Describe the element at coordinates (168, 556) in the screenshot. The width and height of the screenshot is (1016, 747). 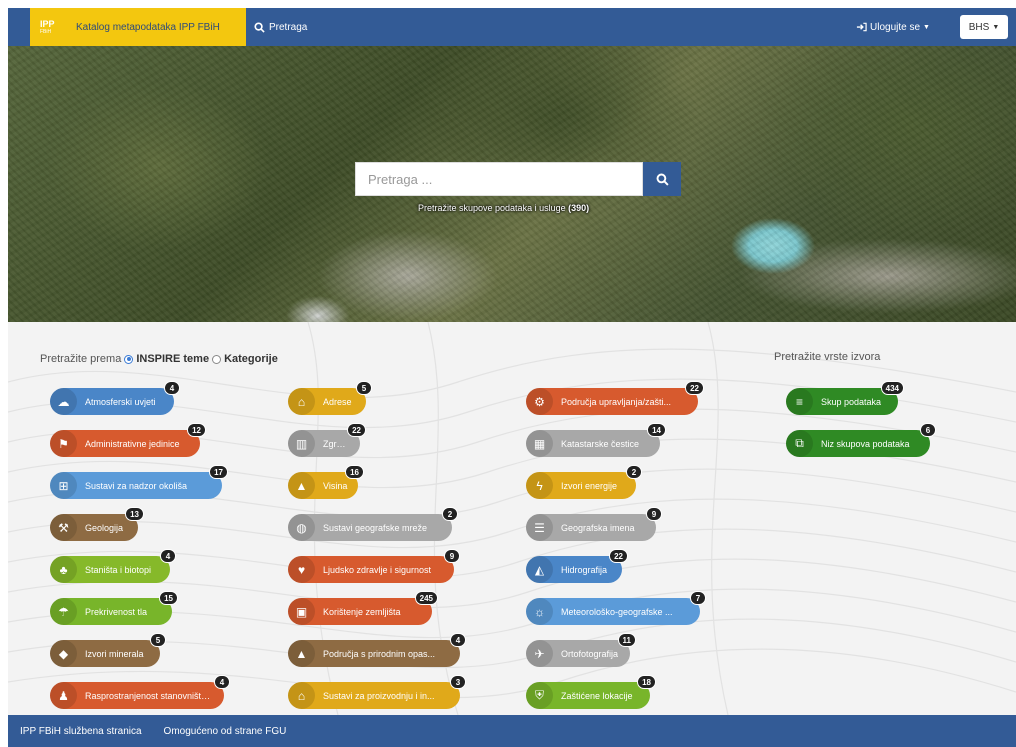
I see `count-badge: 4` at that location.